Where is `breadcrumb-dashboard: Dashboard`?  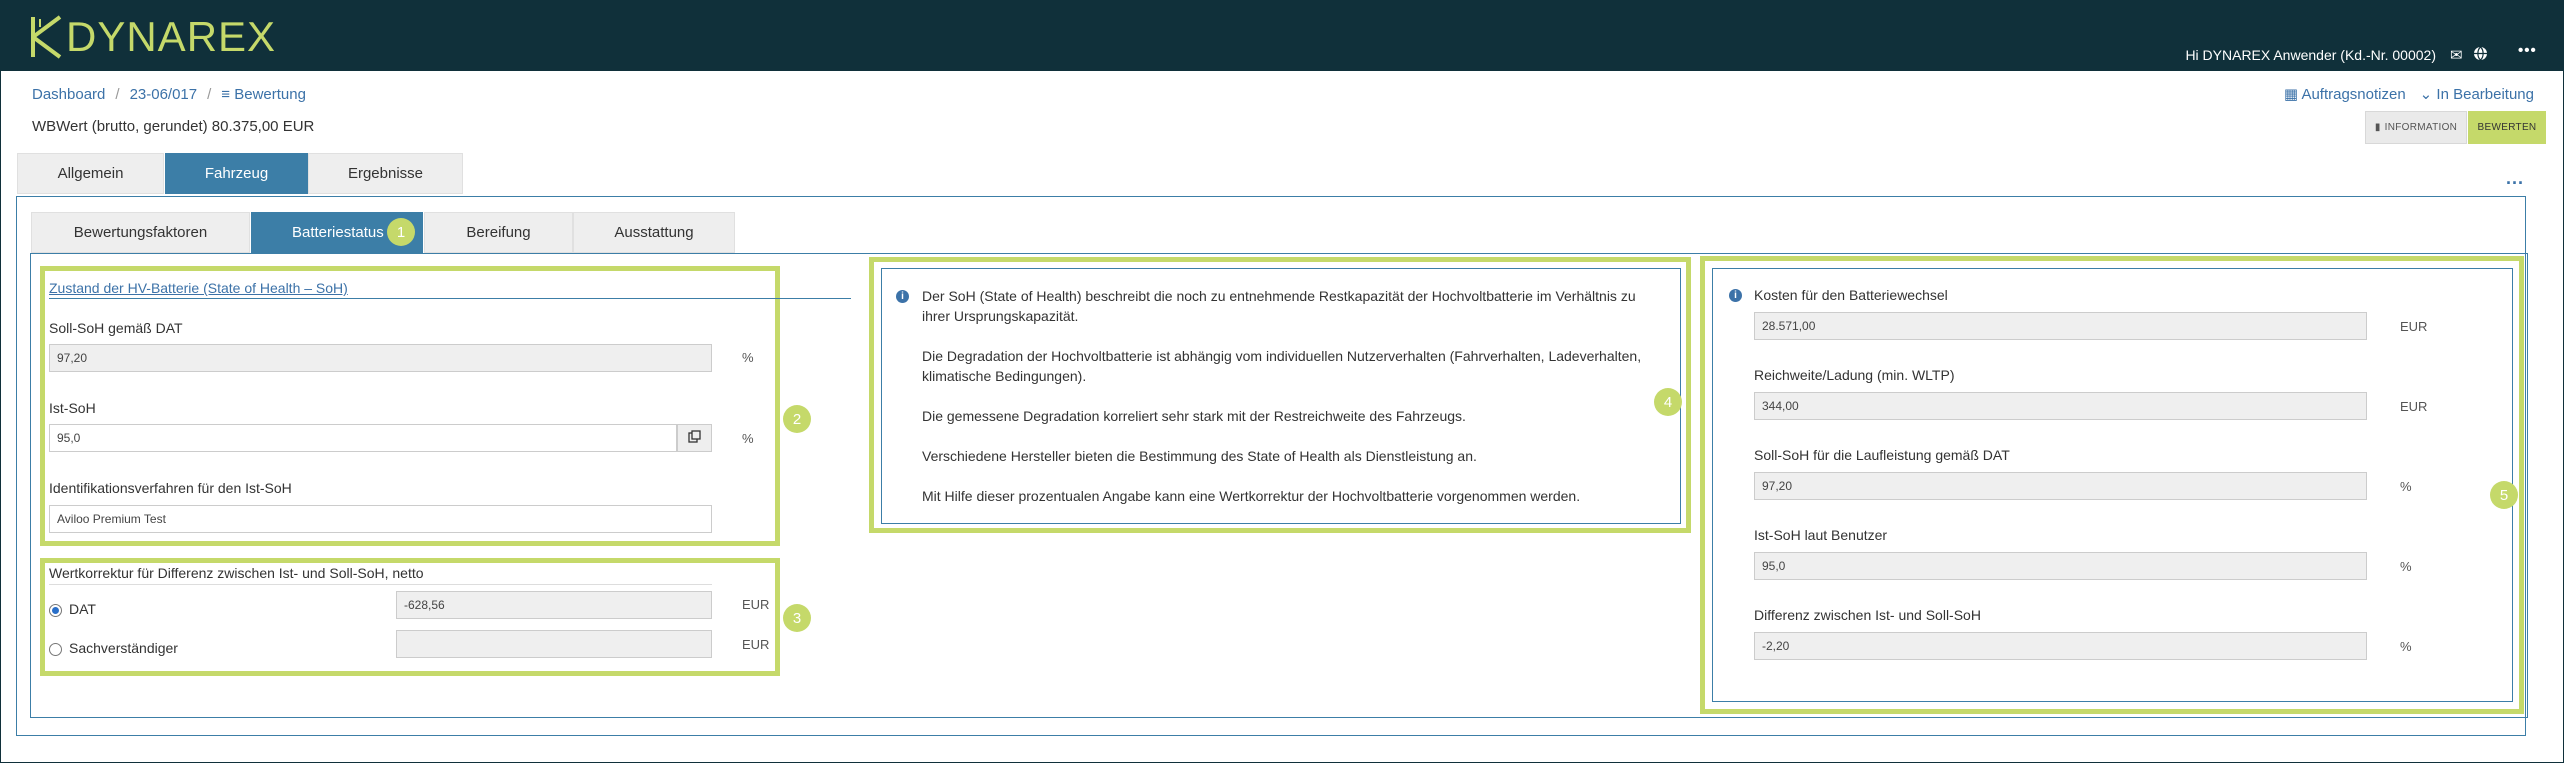 breadcrumb-dashboard: Dashboard is located at coordinates (68, 94).